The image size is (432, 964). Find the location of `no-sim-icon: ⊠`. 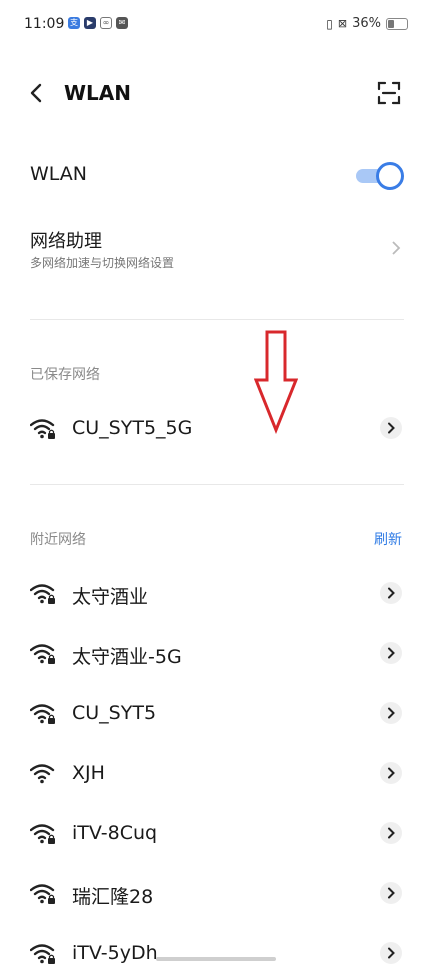

no-sim-icon: ⊠ is located at coordinates (342, 23).